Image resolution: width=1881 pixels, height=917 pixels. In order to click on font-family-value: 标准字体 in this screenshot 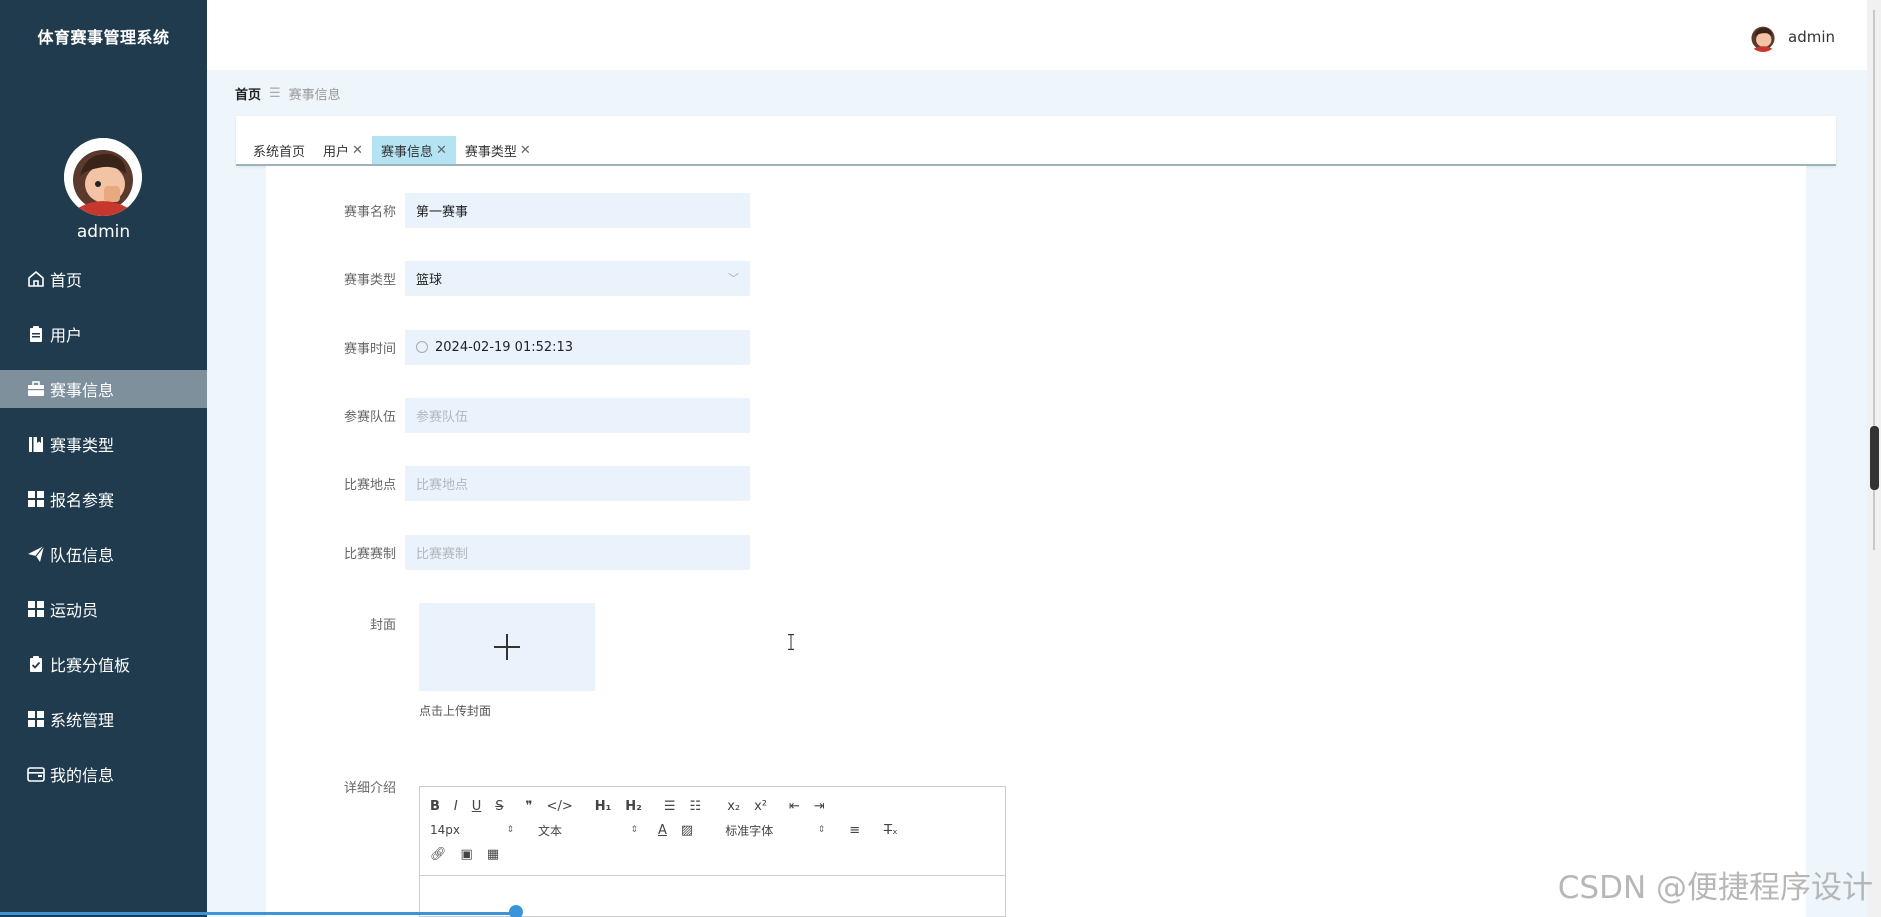, I will do `click(749, 830)`.